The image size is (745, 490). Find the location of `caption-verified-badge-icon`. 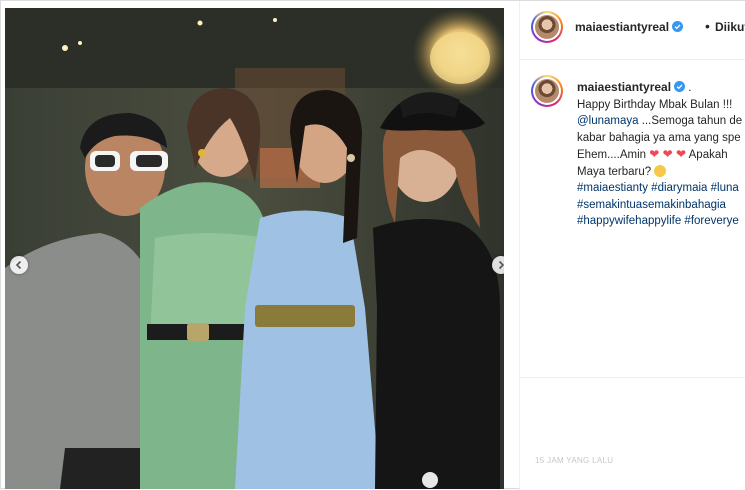

caption-verified-badge-icon is located at coordinates (680, 86).